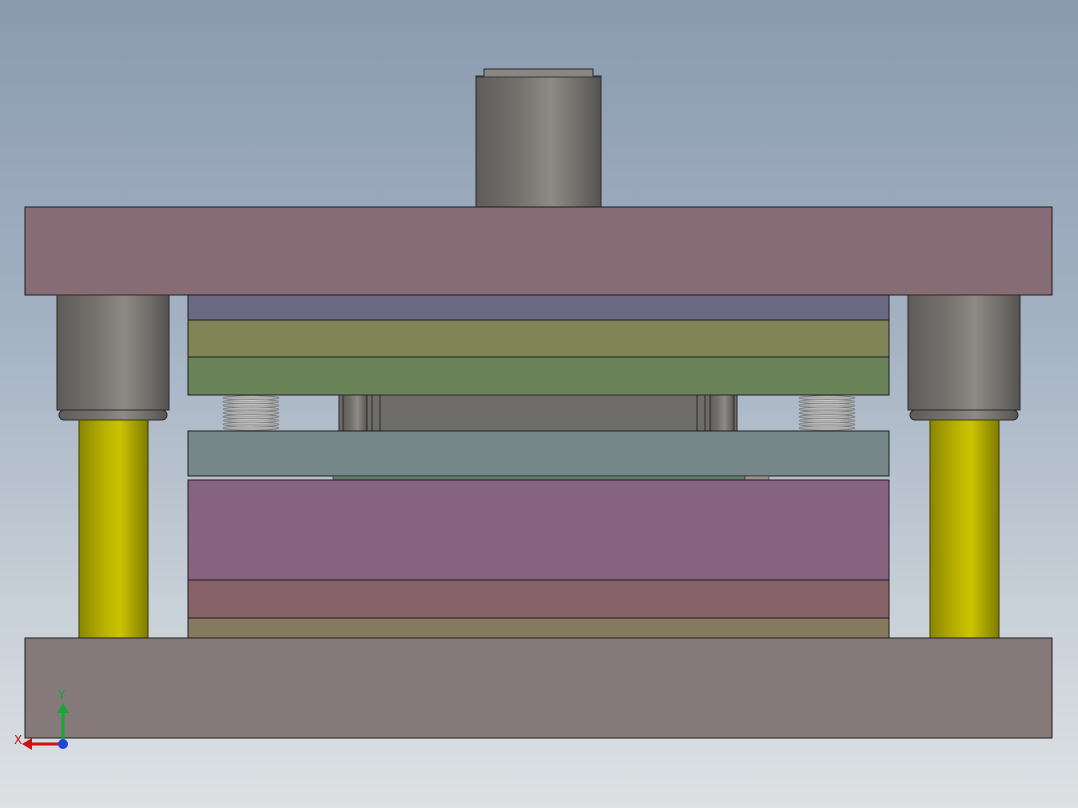  What do you see at coordinates (538, 338) in the screenshot?
I see `punch-holder` at bounding box center [538, 338].